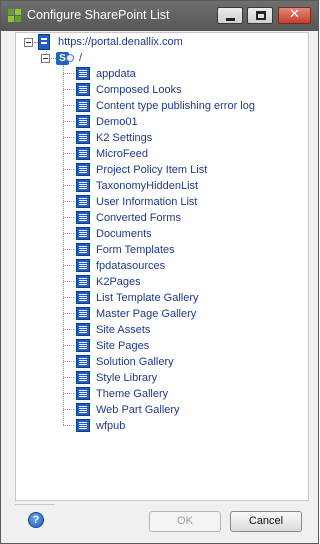 This screenshot has height=544, width=320. What do you see at coordinates (126, 378) in the screenshot?
I see `tree-node-list: Style Library` at bounding box center [126, 378].